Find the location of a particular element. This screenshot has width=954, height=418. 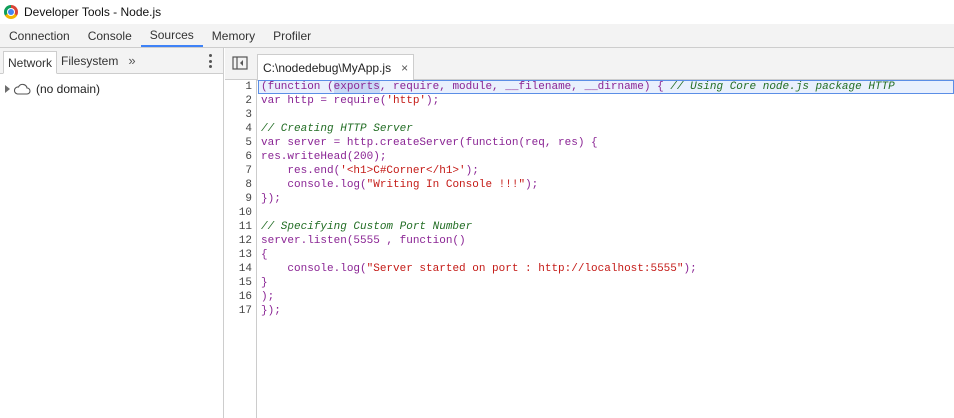

line-number: 16 is located at coordinates (240, 297).